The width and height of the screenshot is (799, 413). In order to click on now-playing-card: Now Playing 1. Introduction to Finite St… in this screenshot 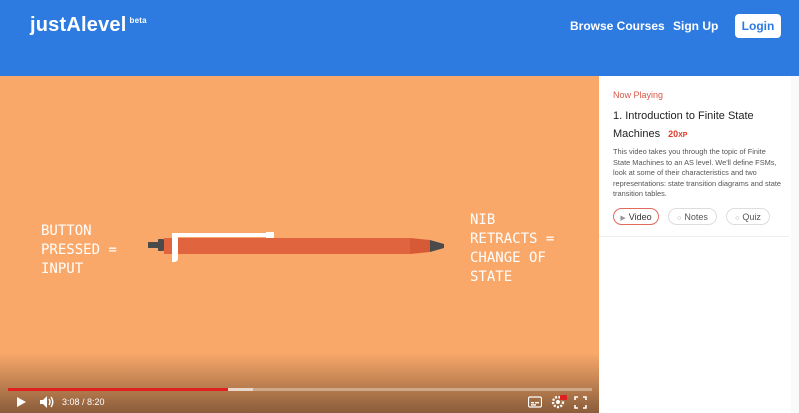, I will do `click(694, 156)`.